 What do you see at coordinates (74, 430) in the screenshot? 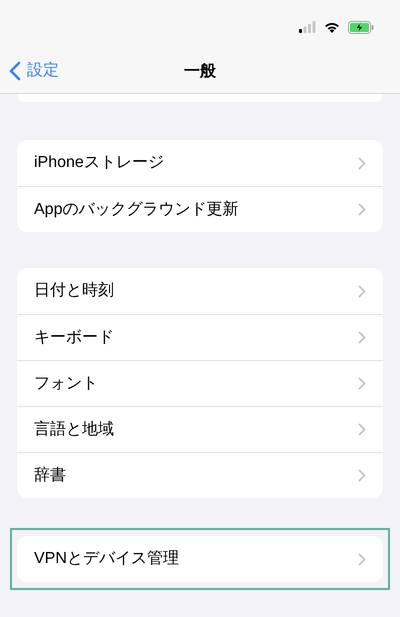
I see `row-label: 言語と地域` at bounding box center [74, 430].